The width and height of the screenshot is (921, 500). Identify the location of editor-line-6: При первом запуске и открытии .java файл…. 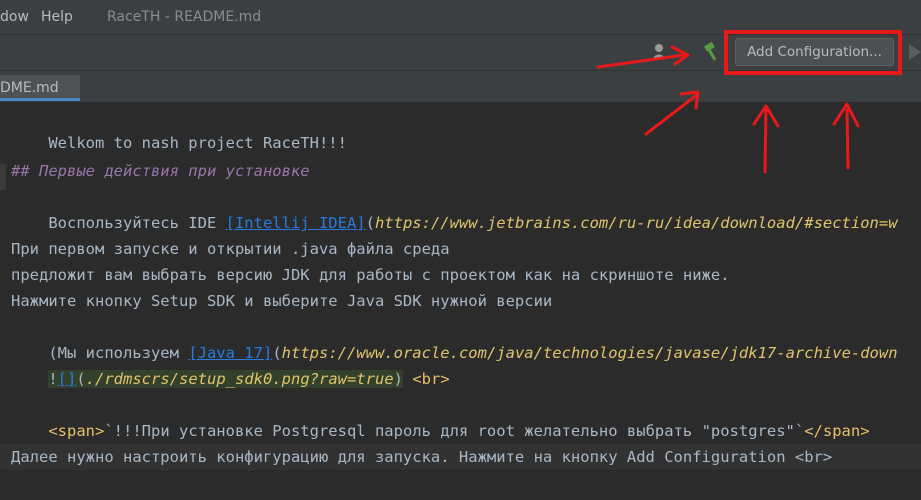
(230, 249).